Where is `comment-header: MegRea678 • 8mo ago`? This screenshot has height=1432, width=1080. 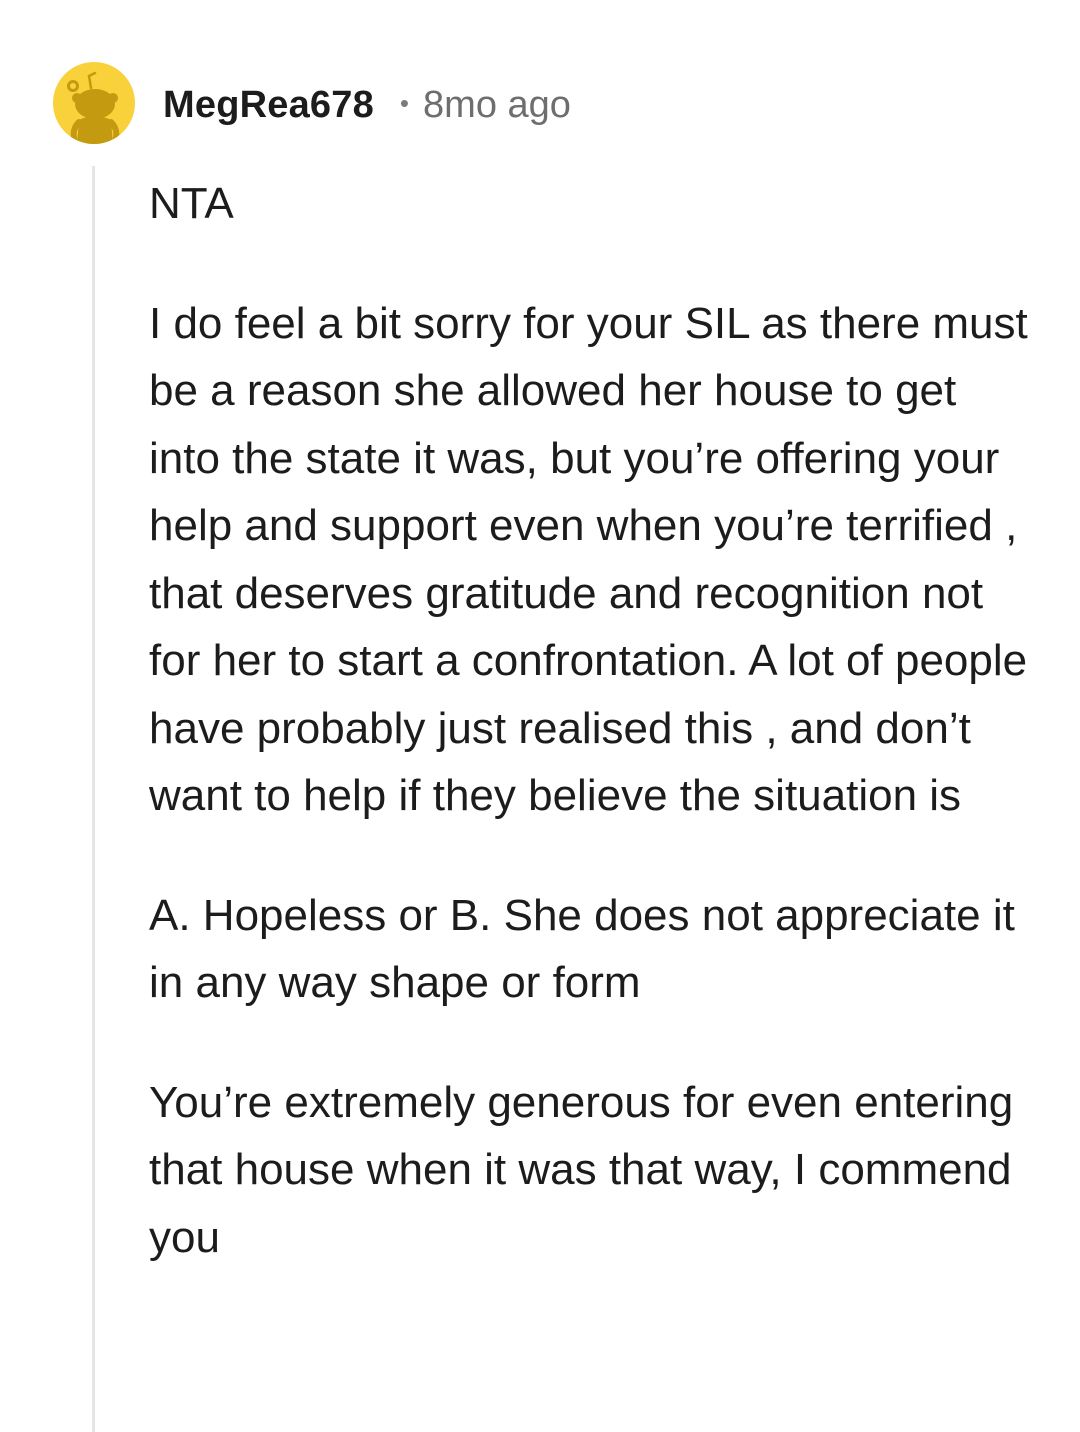 comment-header: MegRea678 • 8mo ago is located at coordinates (367, 105).